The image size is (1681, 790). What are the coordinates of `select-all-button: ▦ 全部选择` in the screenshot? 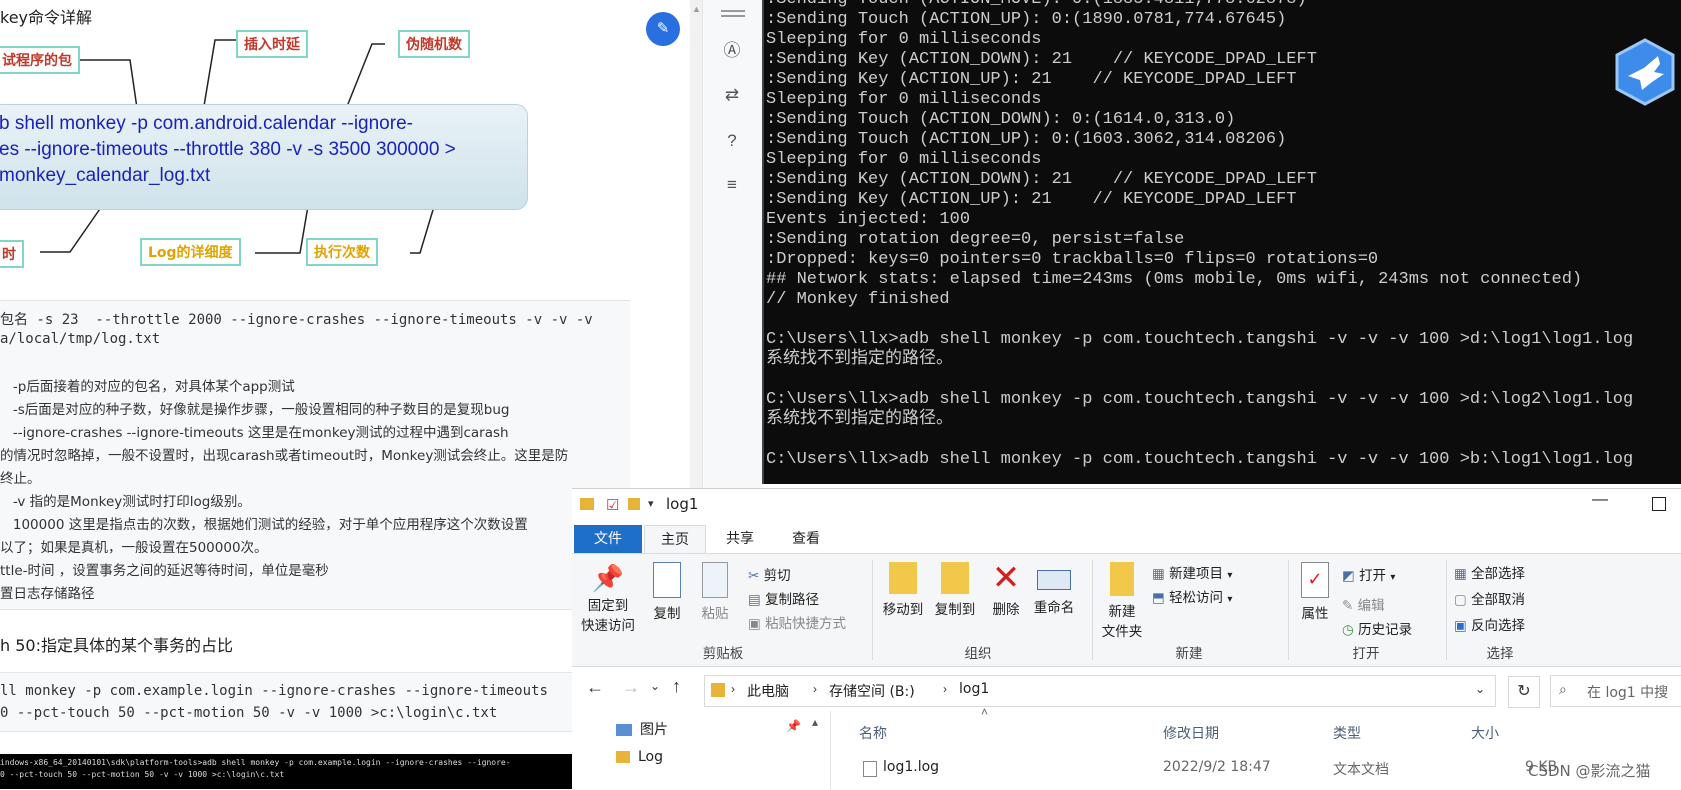 It's located at (1489, 572).